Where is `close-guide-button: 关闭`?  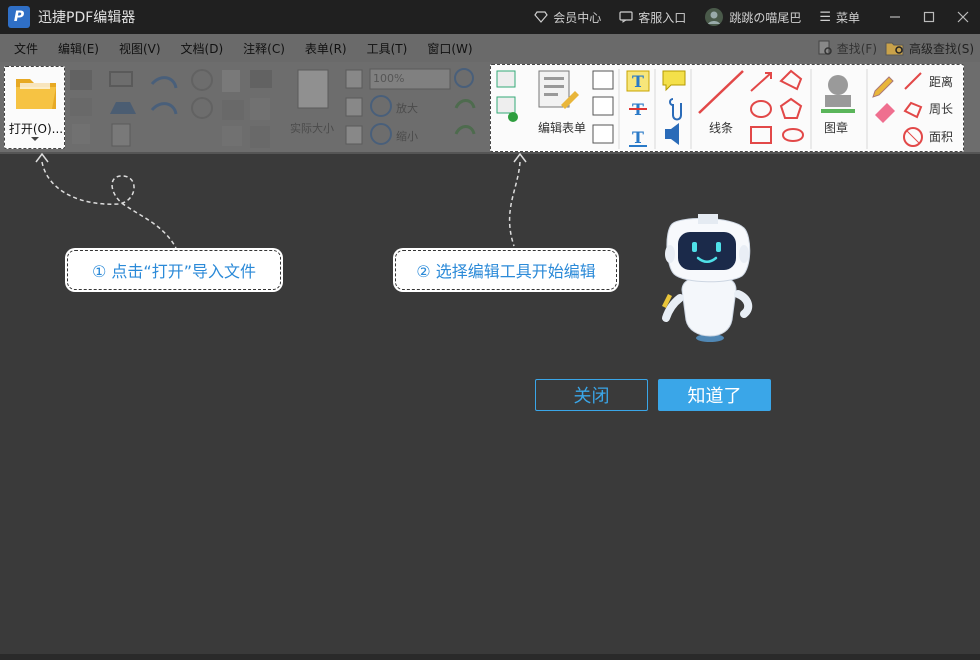 close-guide-button: 关闭 is located at coordinates (591, 395).